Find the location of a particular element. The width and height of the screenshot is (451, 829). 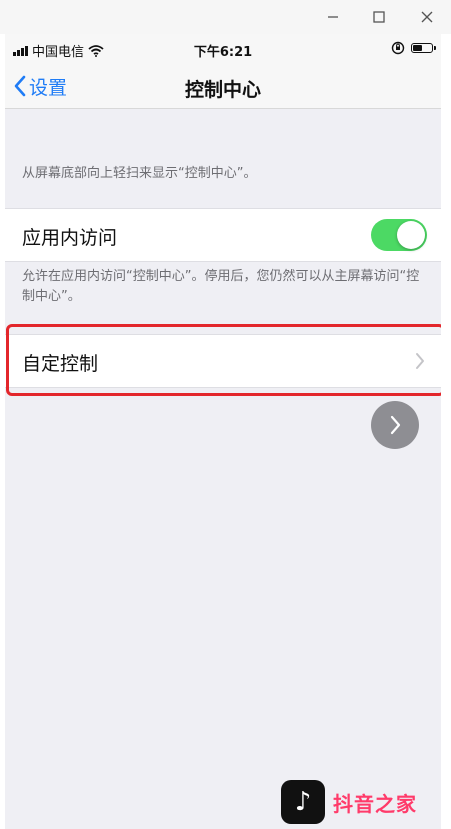

floating-next-button is located at coordinates (395, 425).